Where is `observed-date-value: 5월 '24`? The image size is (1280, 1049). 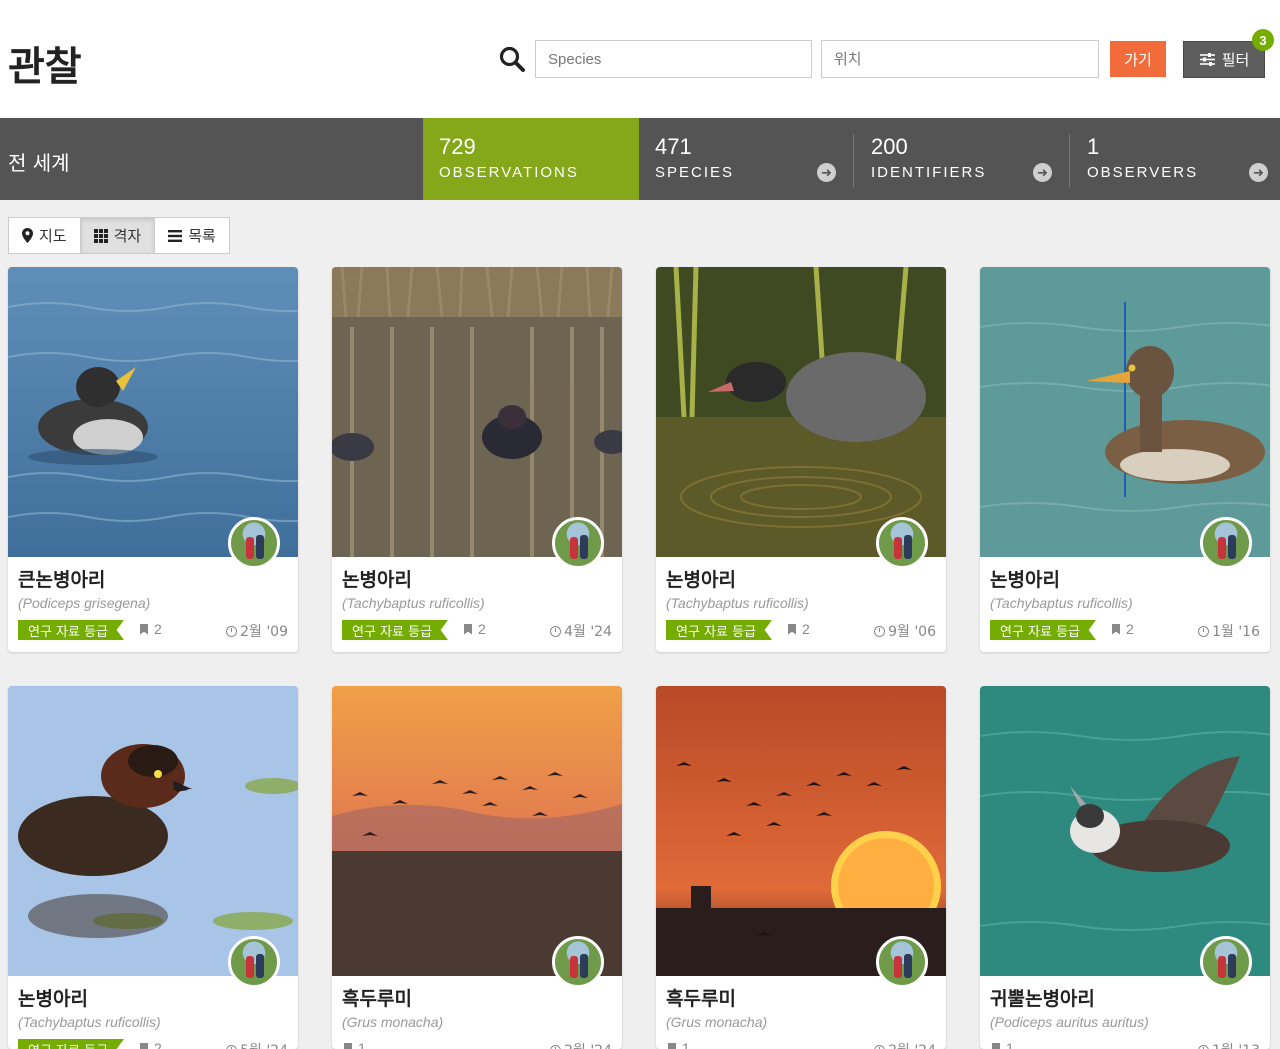 observed-date-value: 5월 '24 is located at coordinates (264, 1044).